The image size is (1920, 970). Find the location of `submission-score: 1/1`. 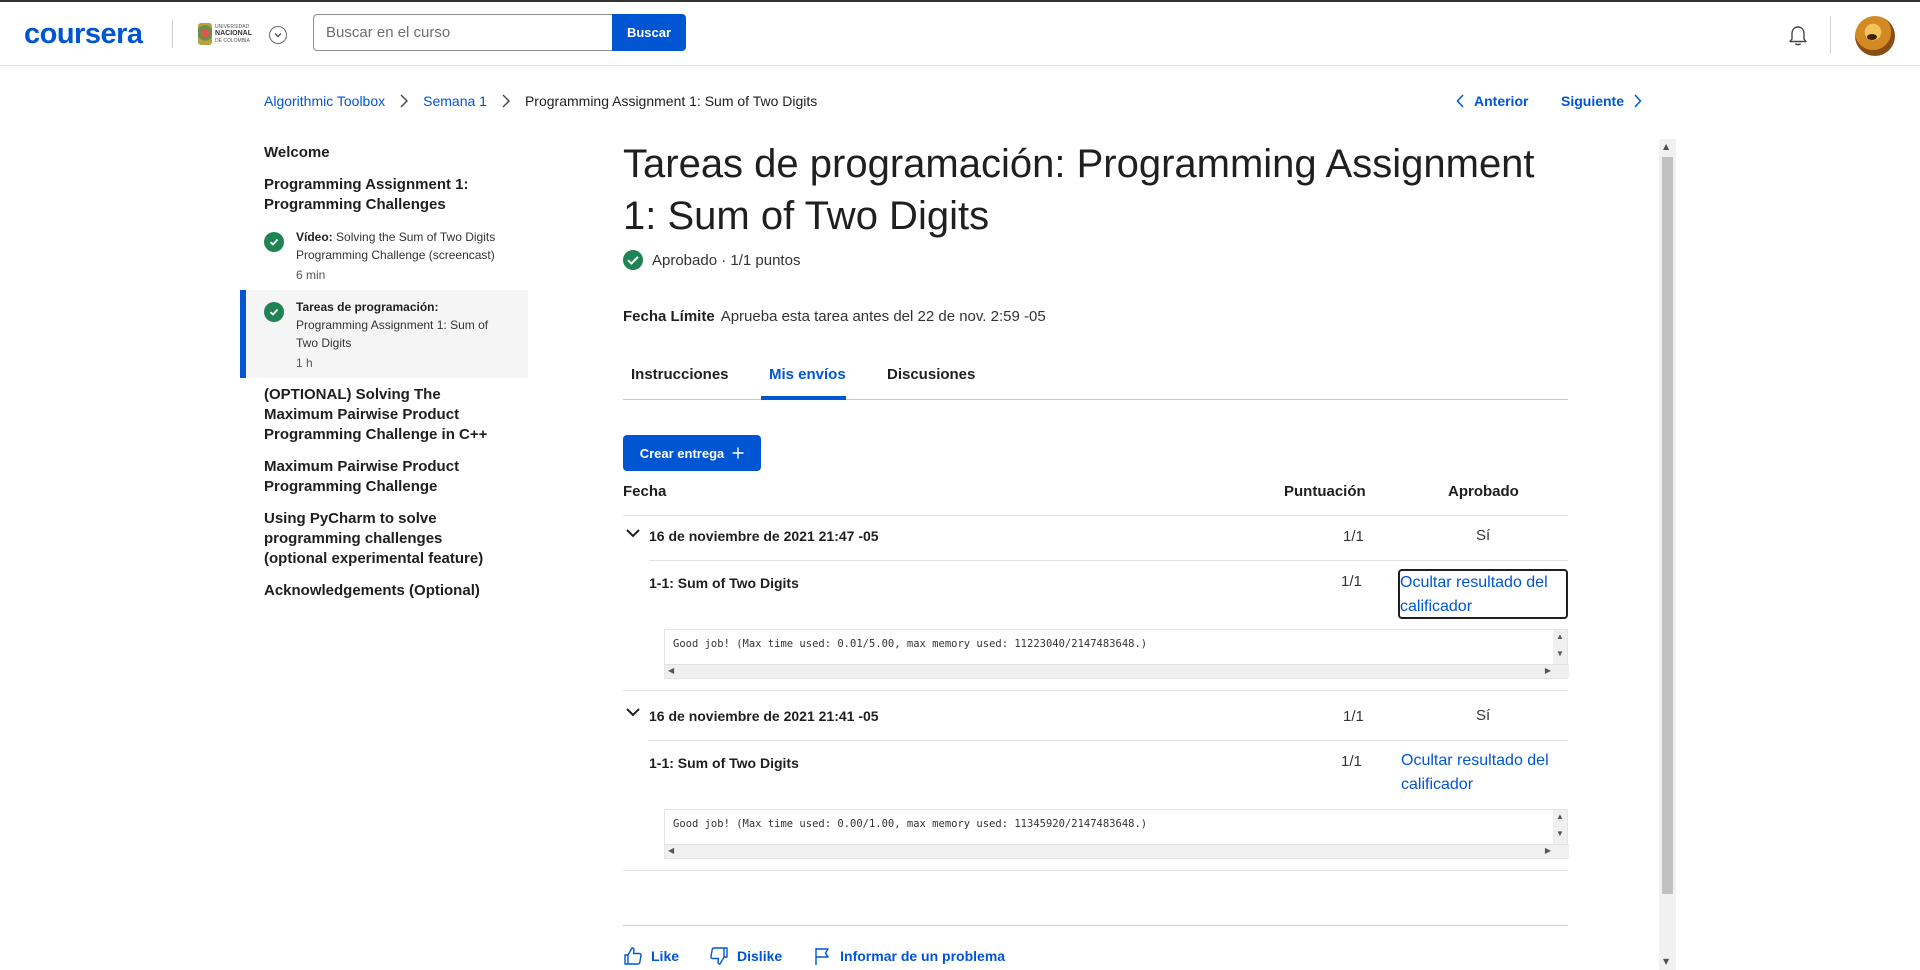

submission-score: 1/1 is located at coordinates (1353, 716).